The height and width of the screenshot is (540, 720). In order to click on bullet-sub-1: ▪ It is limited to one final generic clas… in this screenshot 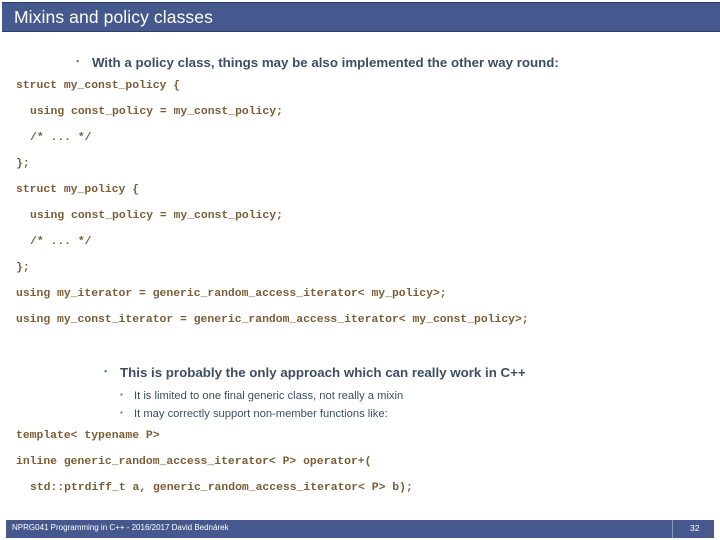, I will do `click(261, 396)`.